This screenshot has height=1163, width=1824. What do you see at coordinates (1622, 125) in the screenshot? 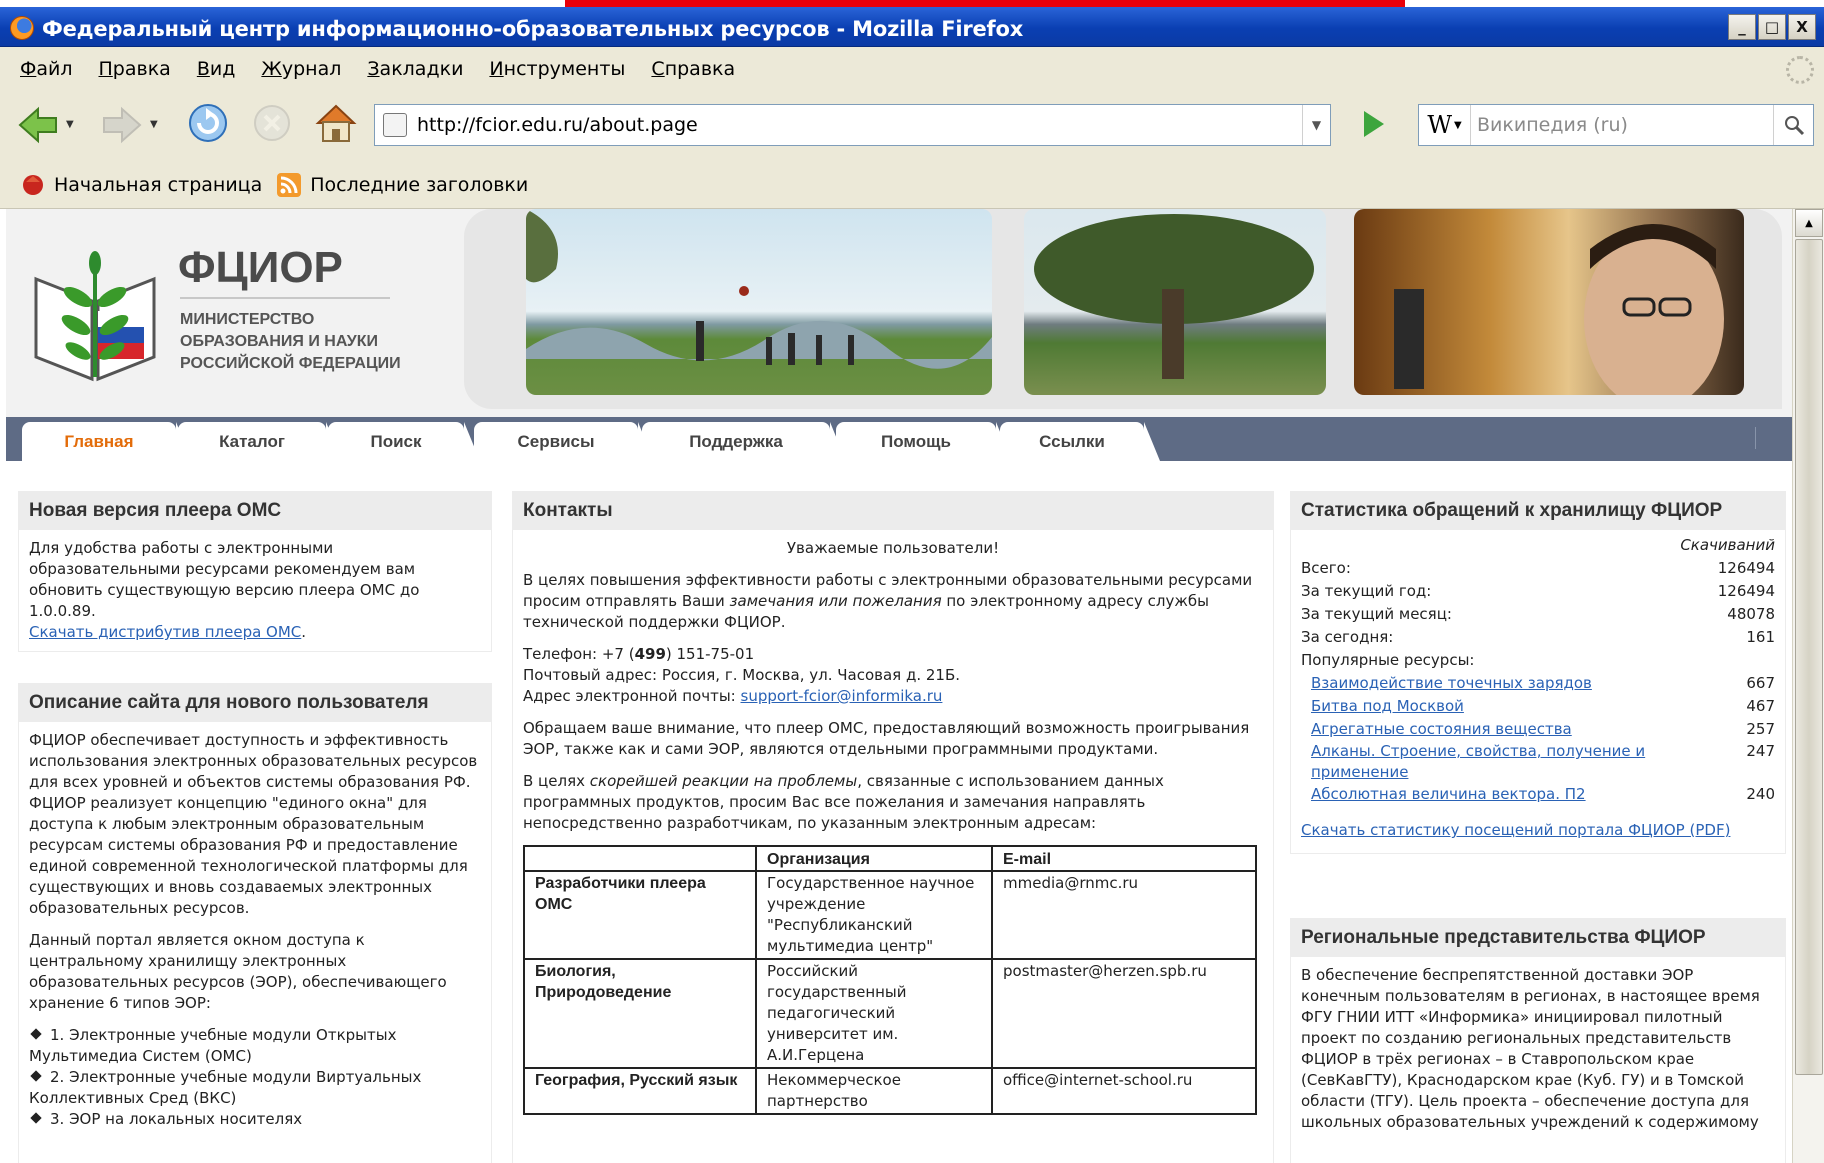
I see `search-input: Википедия (ru)` at bounding box center [1622, 125].